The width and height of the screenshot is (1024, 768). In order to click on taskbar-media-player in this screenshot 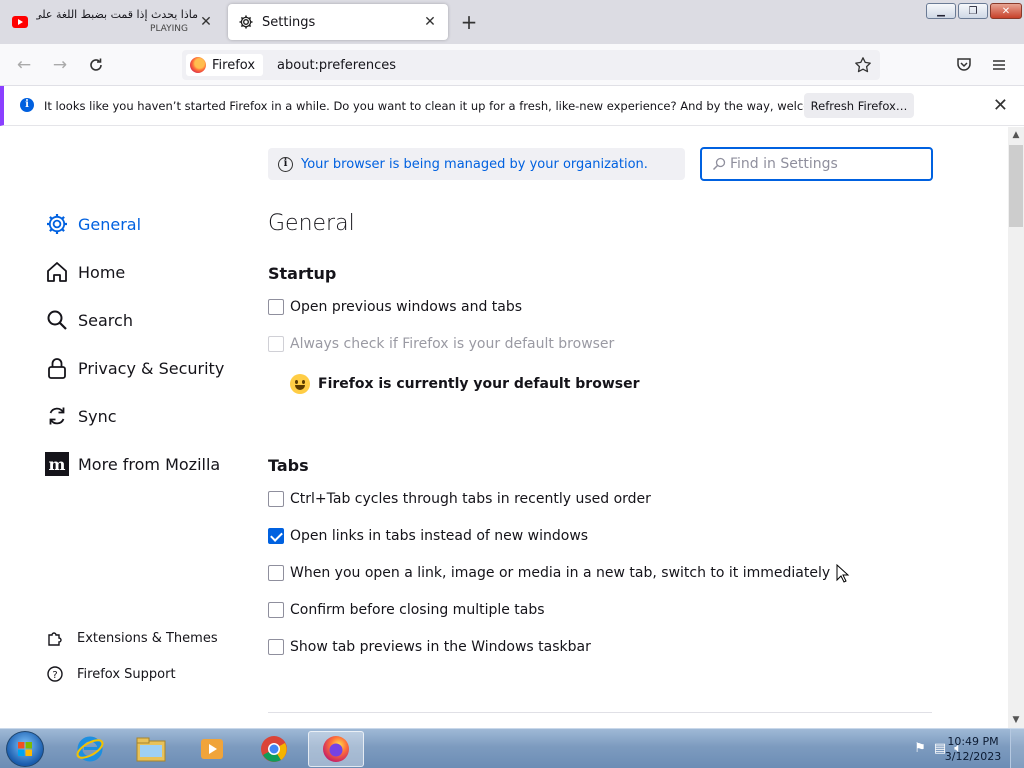, I will do `click(212, 749)`.